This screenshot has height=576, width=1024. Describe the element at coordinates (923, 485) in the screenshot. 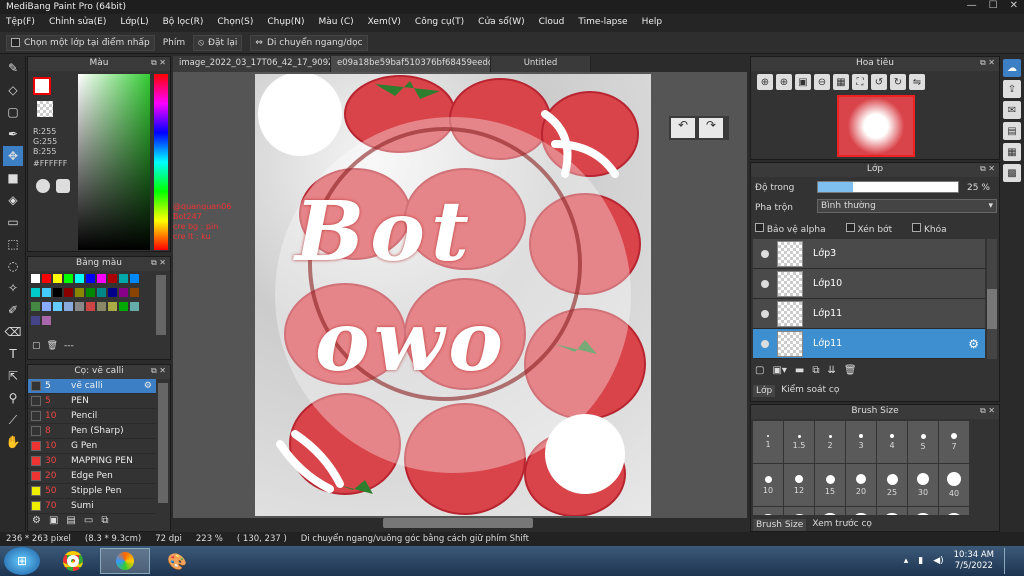

I see `brush-size-cell: 30` at that location.